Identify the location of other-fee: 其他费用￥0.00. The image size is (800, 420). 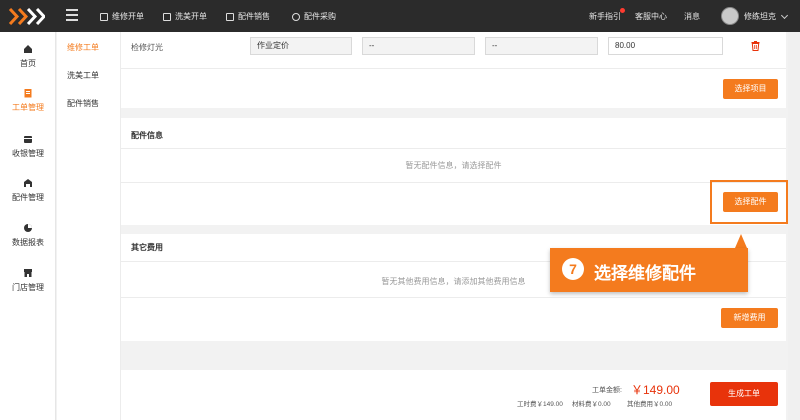
(650, 404).